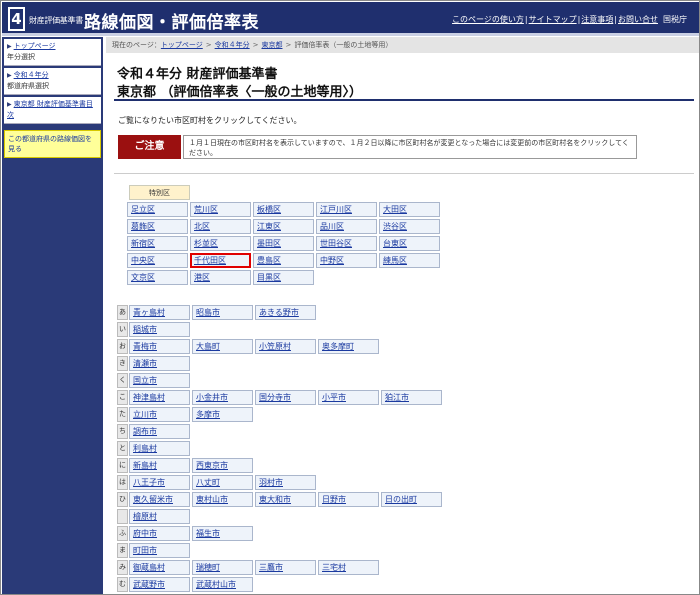 This screenshot has width=700, height=595. Describe the element at coordinates (159, 380) in the screenshot. I see `municipality-link: 国立市` at that location.